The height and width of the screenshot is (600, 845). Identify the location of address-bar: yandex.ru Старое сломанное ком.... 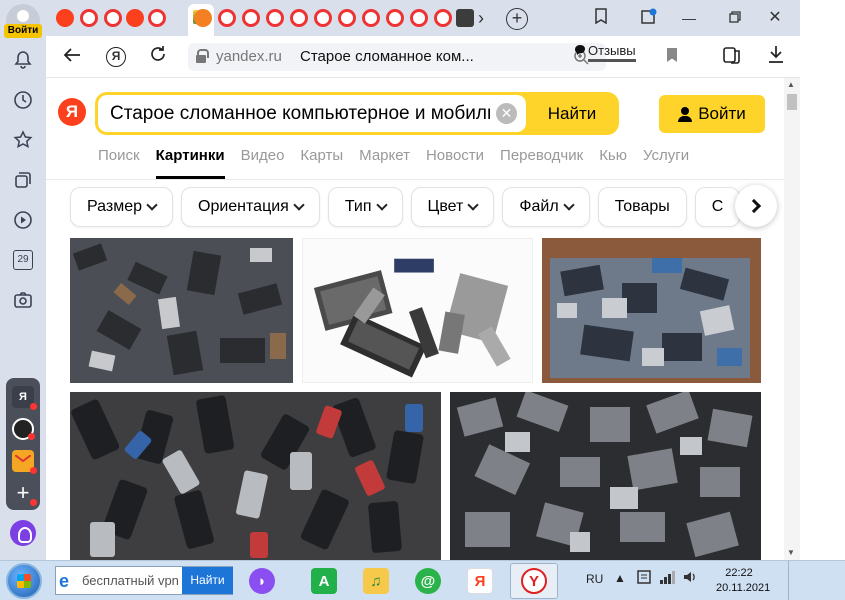
(397, 57).